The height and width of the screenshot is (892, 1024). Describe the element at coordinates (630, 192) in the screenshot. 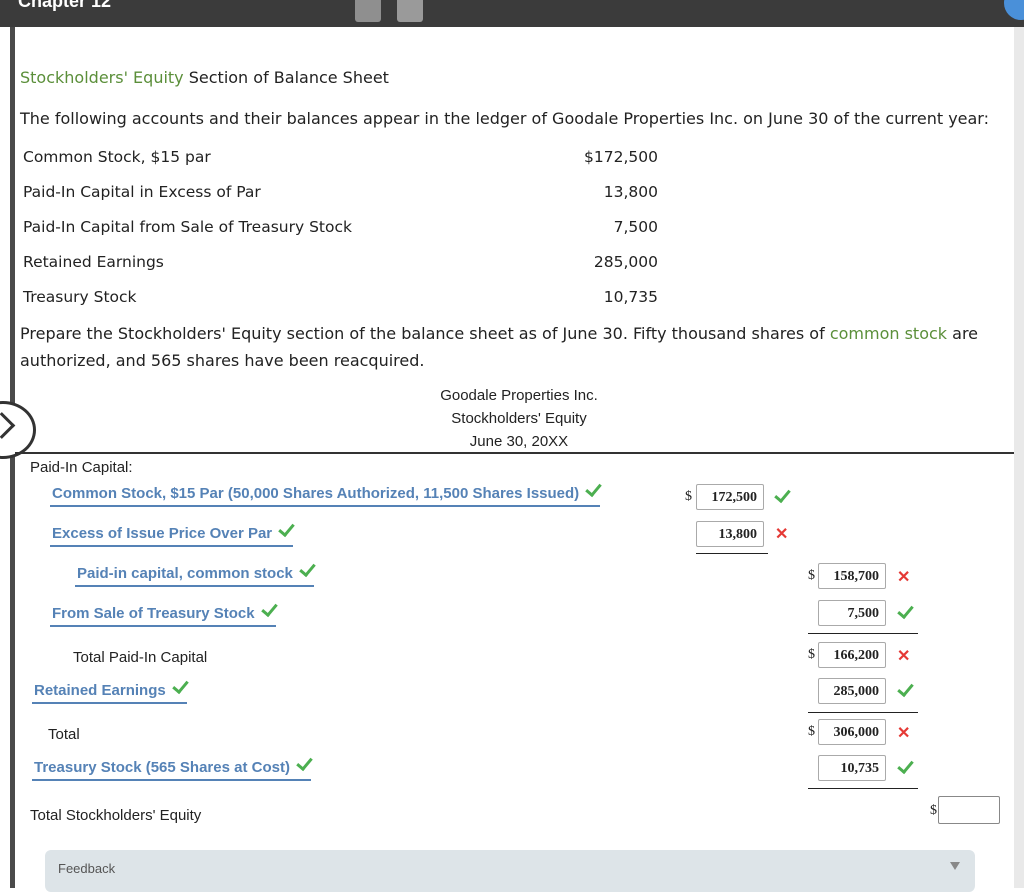

I see `ledger-value: 13,800` at that location.